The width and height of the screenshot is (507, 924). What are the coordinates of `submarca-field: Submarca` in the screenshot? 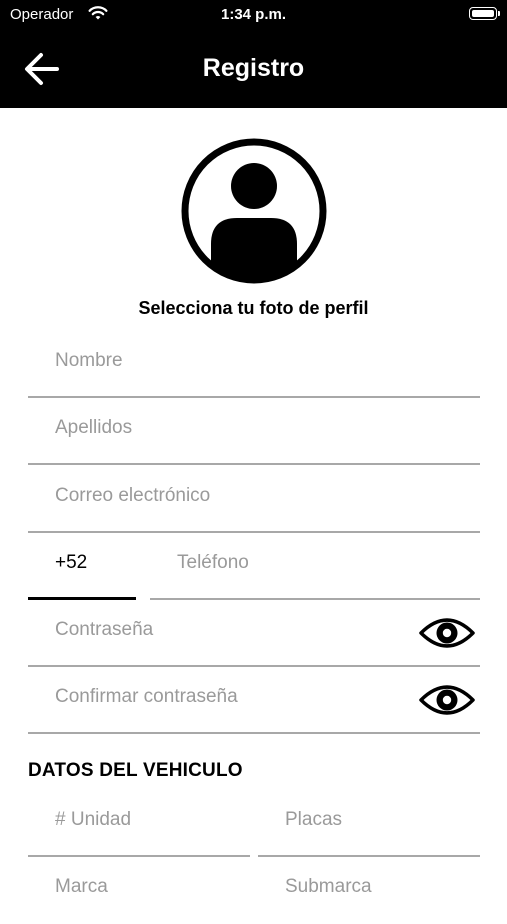 It's located at (369, 891).